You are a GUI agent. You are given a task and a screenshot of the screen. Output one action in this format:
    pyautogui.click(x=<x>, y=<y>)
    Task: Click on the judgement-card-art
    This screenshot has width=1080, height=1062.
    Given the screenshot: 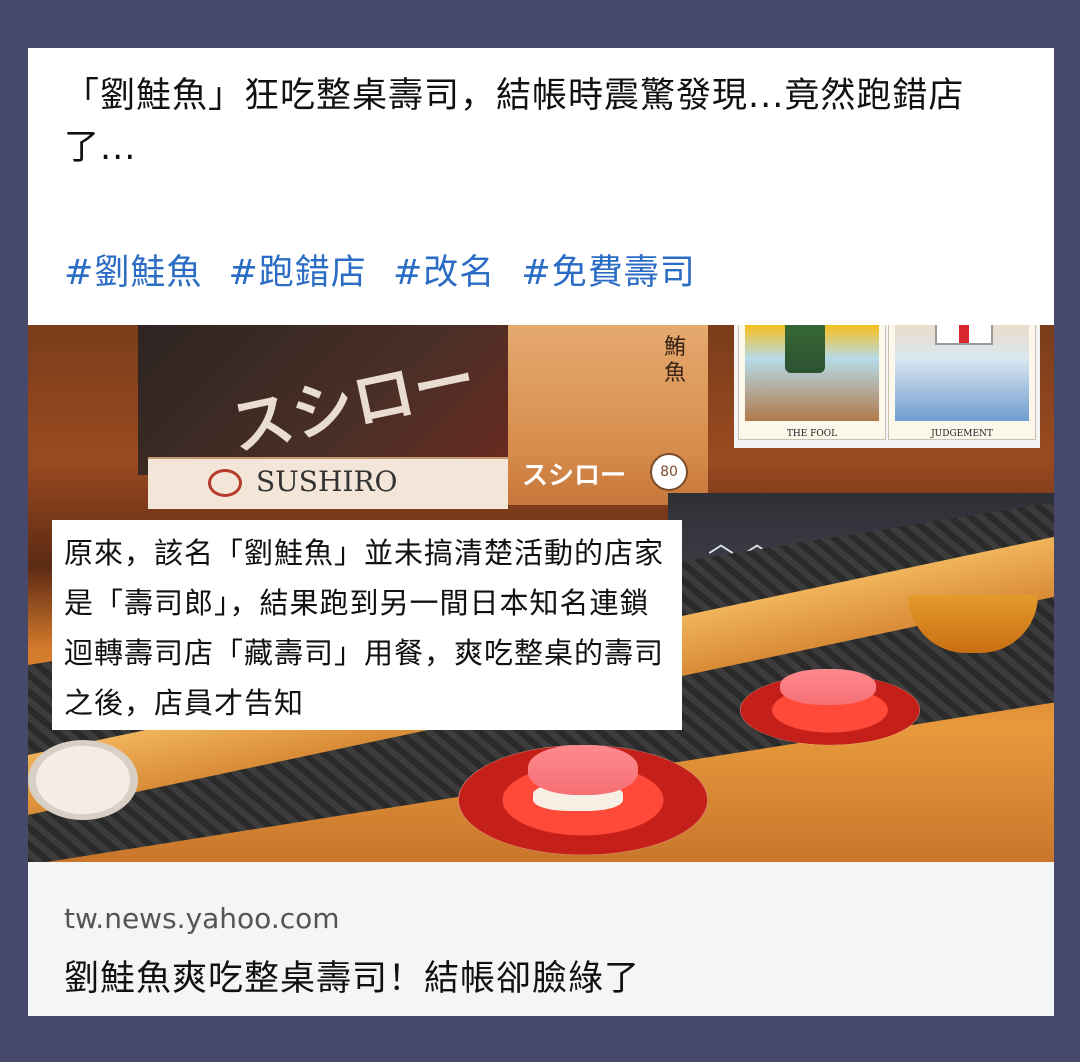 What is the action you would take?
    pyautogui.click(x=962, y=373)
    